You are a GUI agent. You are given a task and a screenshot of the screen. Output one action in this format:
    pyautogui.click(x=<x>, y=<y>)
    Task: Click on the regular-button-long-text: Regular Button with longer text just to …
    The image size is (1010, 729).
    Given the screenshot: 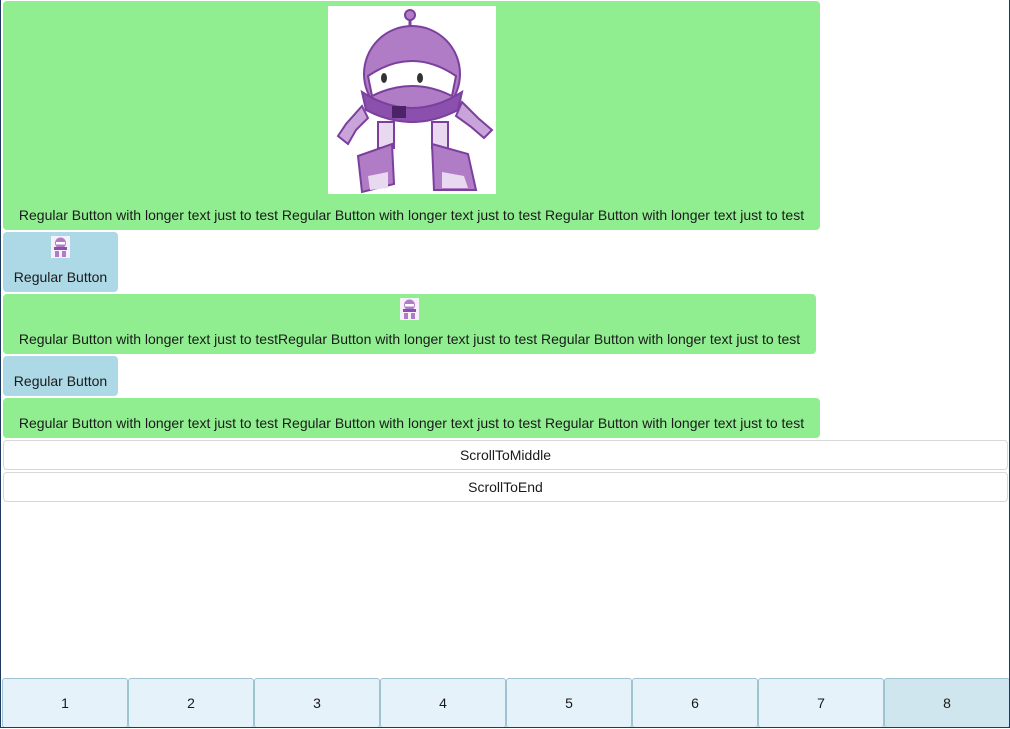 What is the action you would take?
    pyautogui.click(x=411, y=418)
    